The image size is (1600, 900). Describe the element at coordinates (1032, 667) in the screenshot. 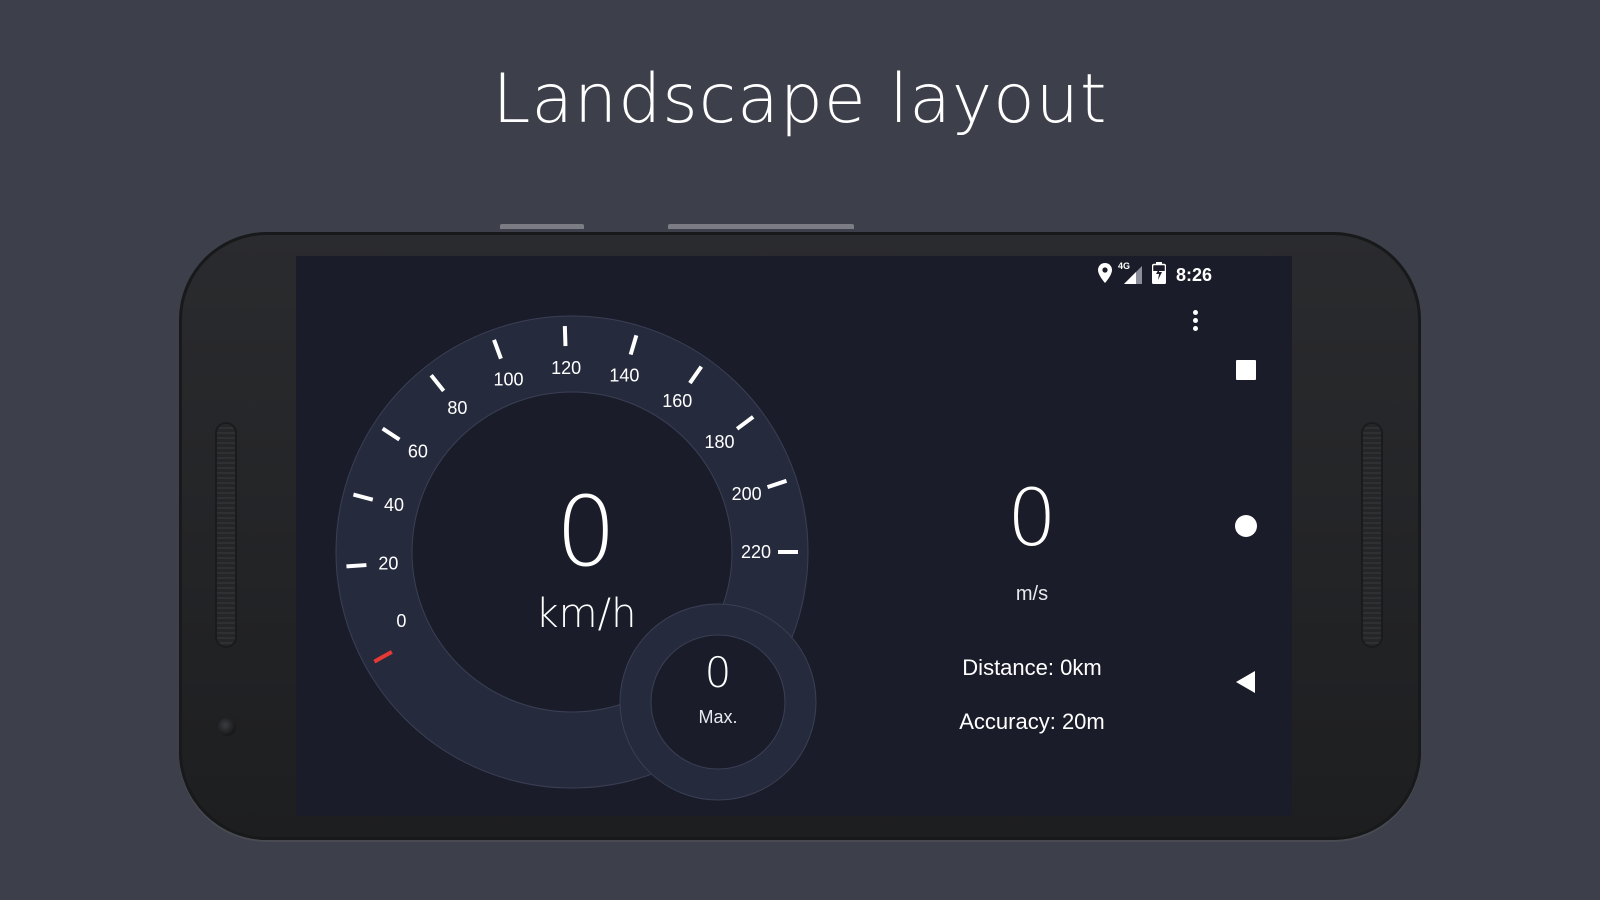

I see `distance-readout: Distance: 0km` at that location.